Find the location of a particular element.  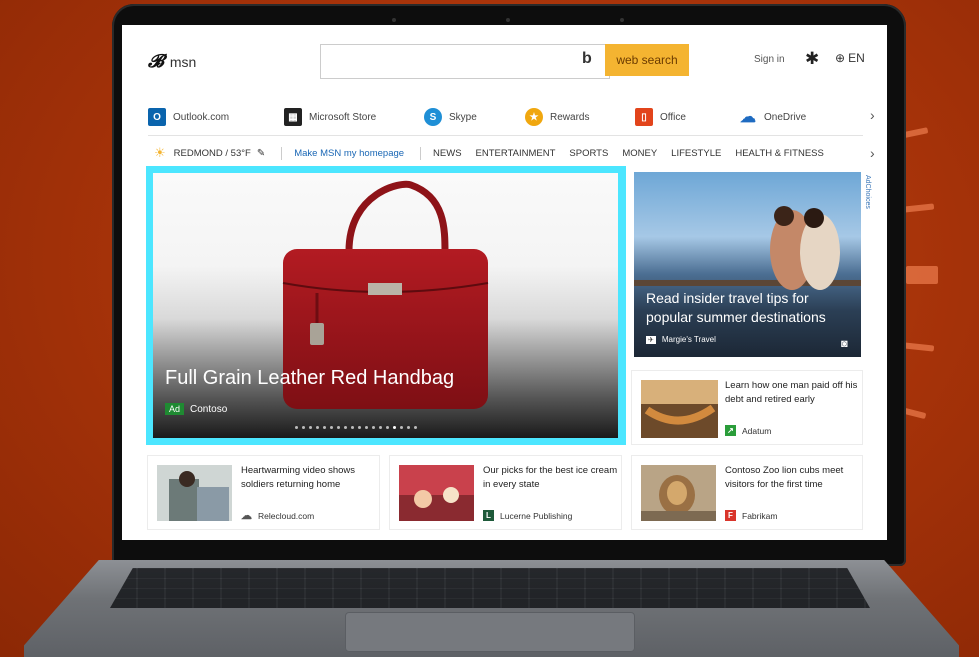

weather-location: REDMOND / 53°F is located at coordinates (212, 153).